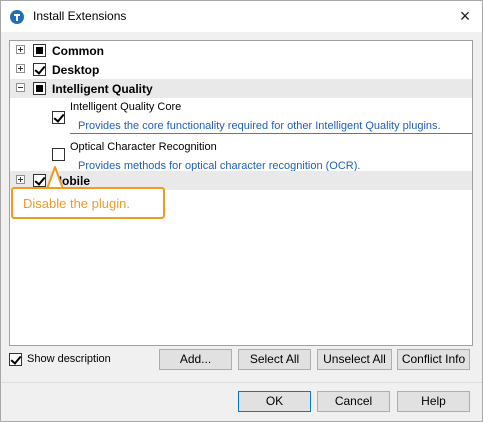 Image resolution: width=483 pixels, height=422 pixels. What do you see at coordinates (465, 16) in the screenshot?
I see `close-icon: ×` at bounding box center [465, 16].